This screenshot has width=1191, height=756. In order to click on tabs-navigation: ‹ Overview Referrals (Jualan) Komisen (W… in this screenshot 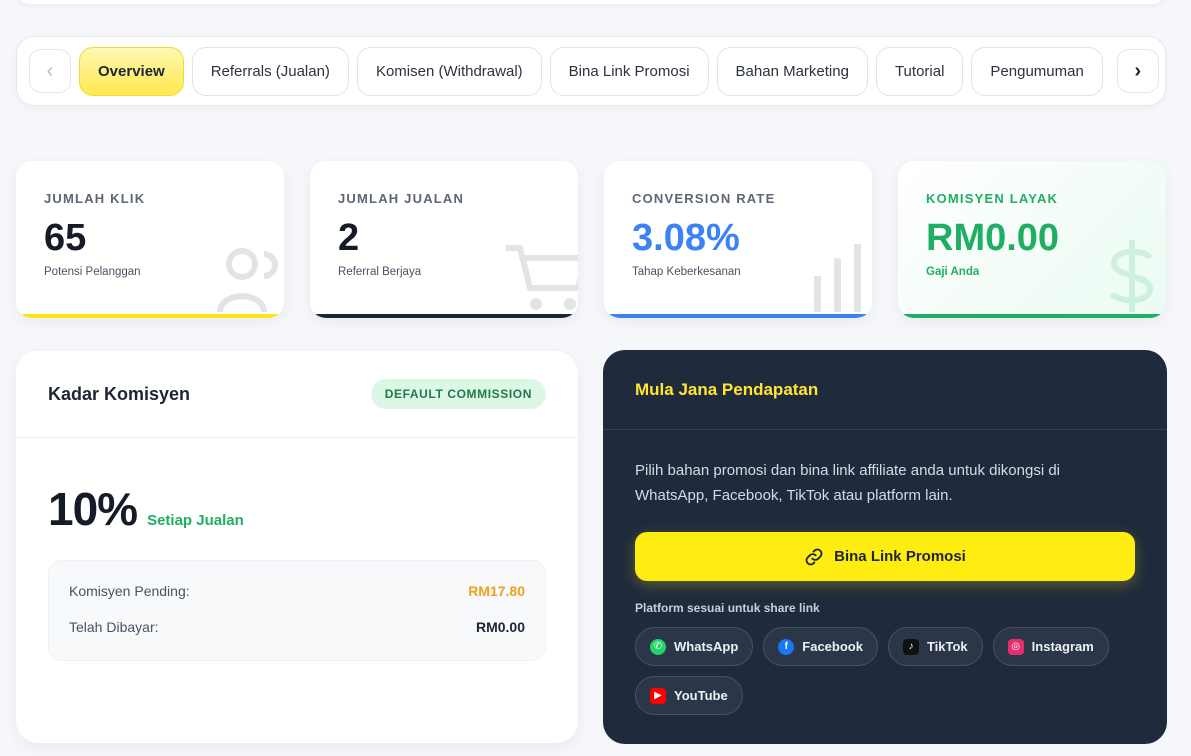, I will do `click(591, 71)`.